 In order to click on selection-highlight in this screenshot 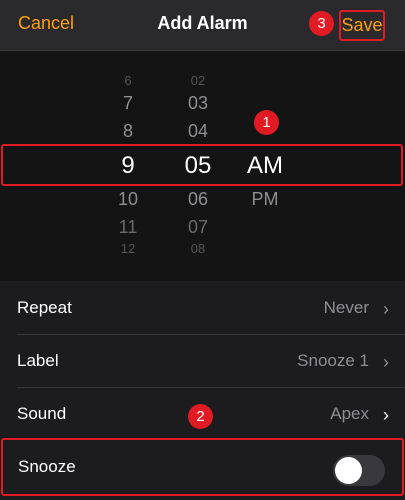, I will do `click(202, 165)`.